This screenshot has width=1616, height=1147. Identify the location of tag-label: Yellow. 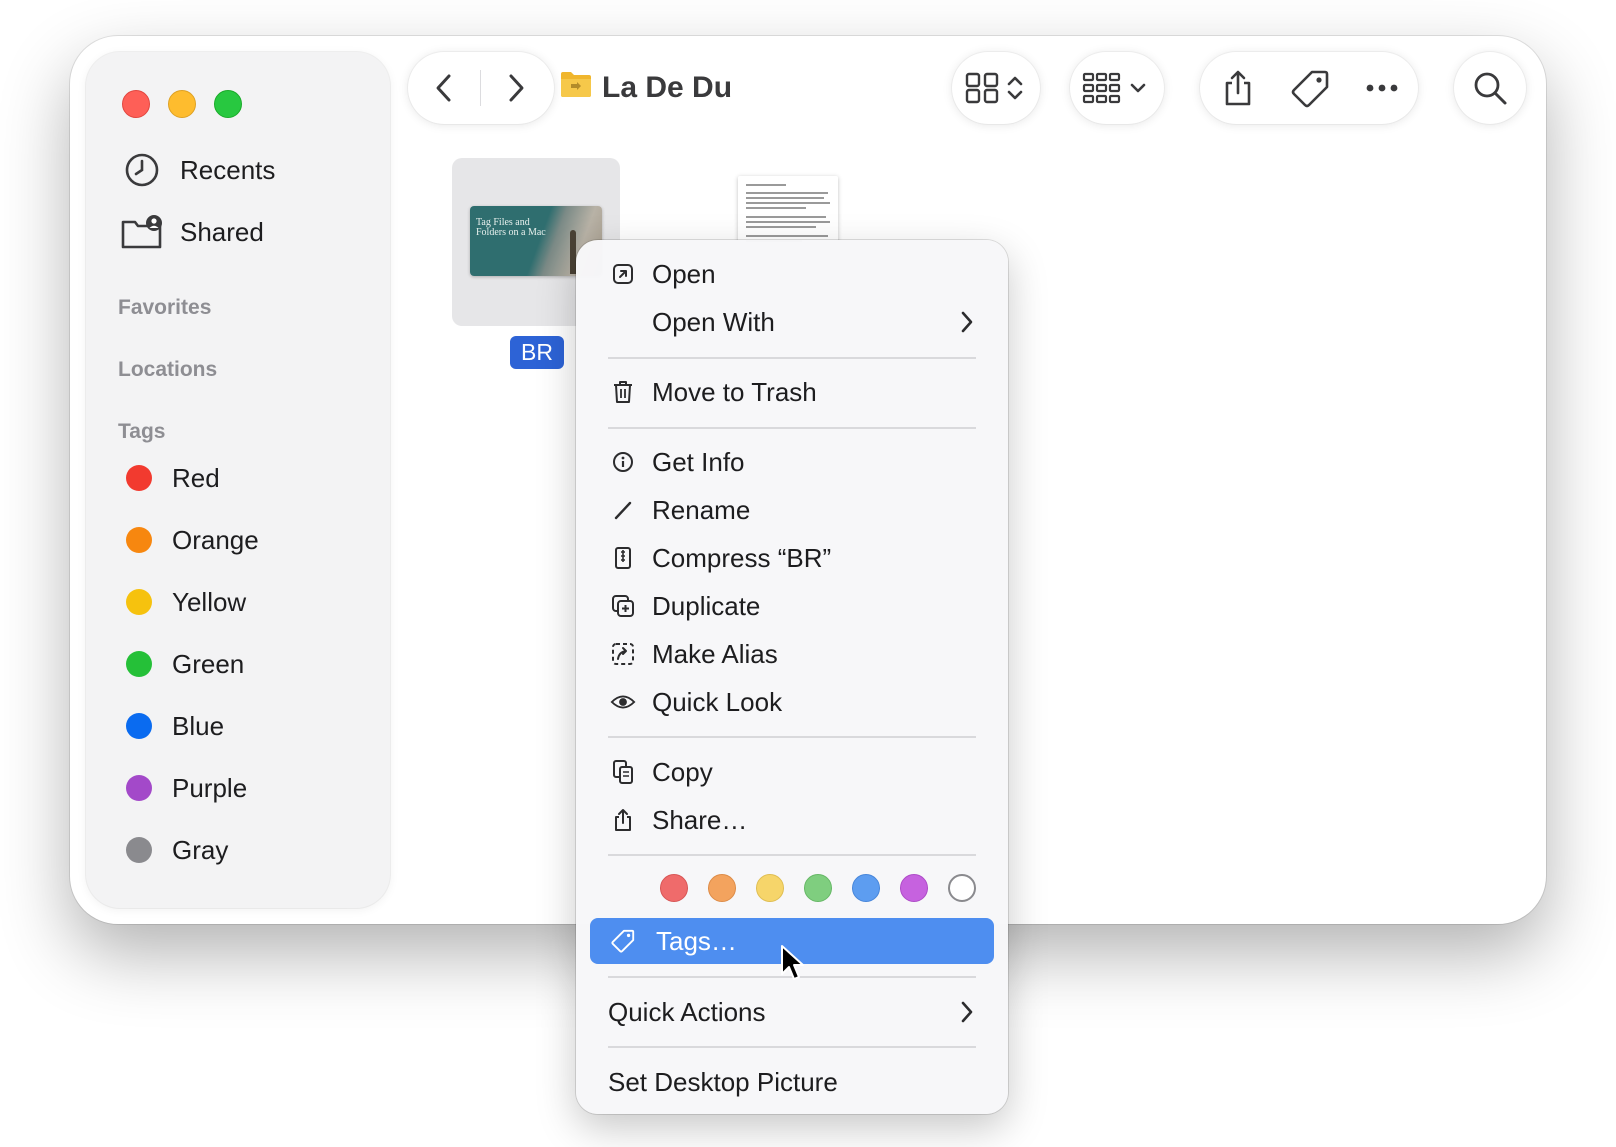
(209, 601).